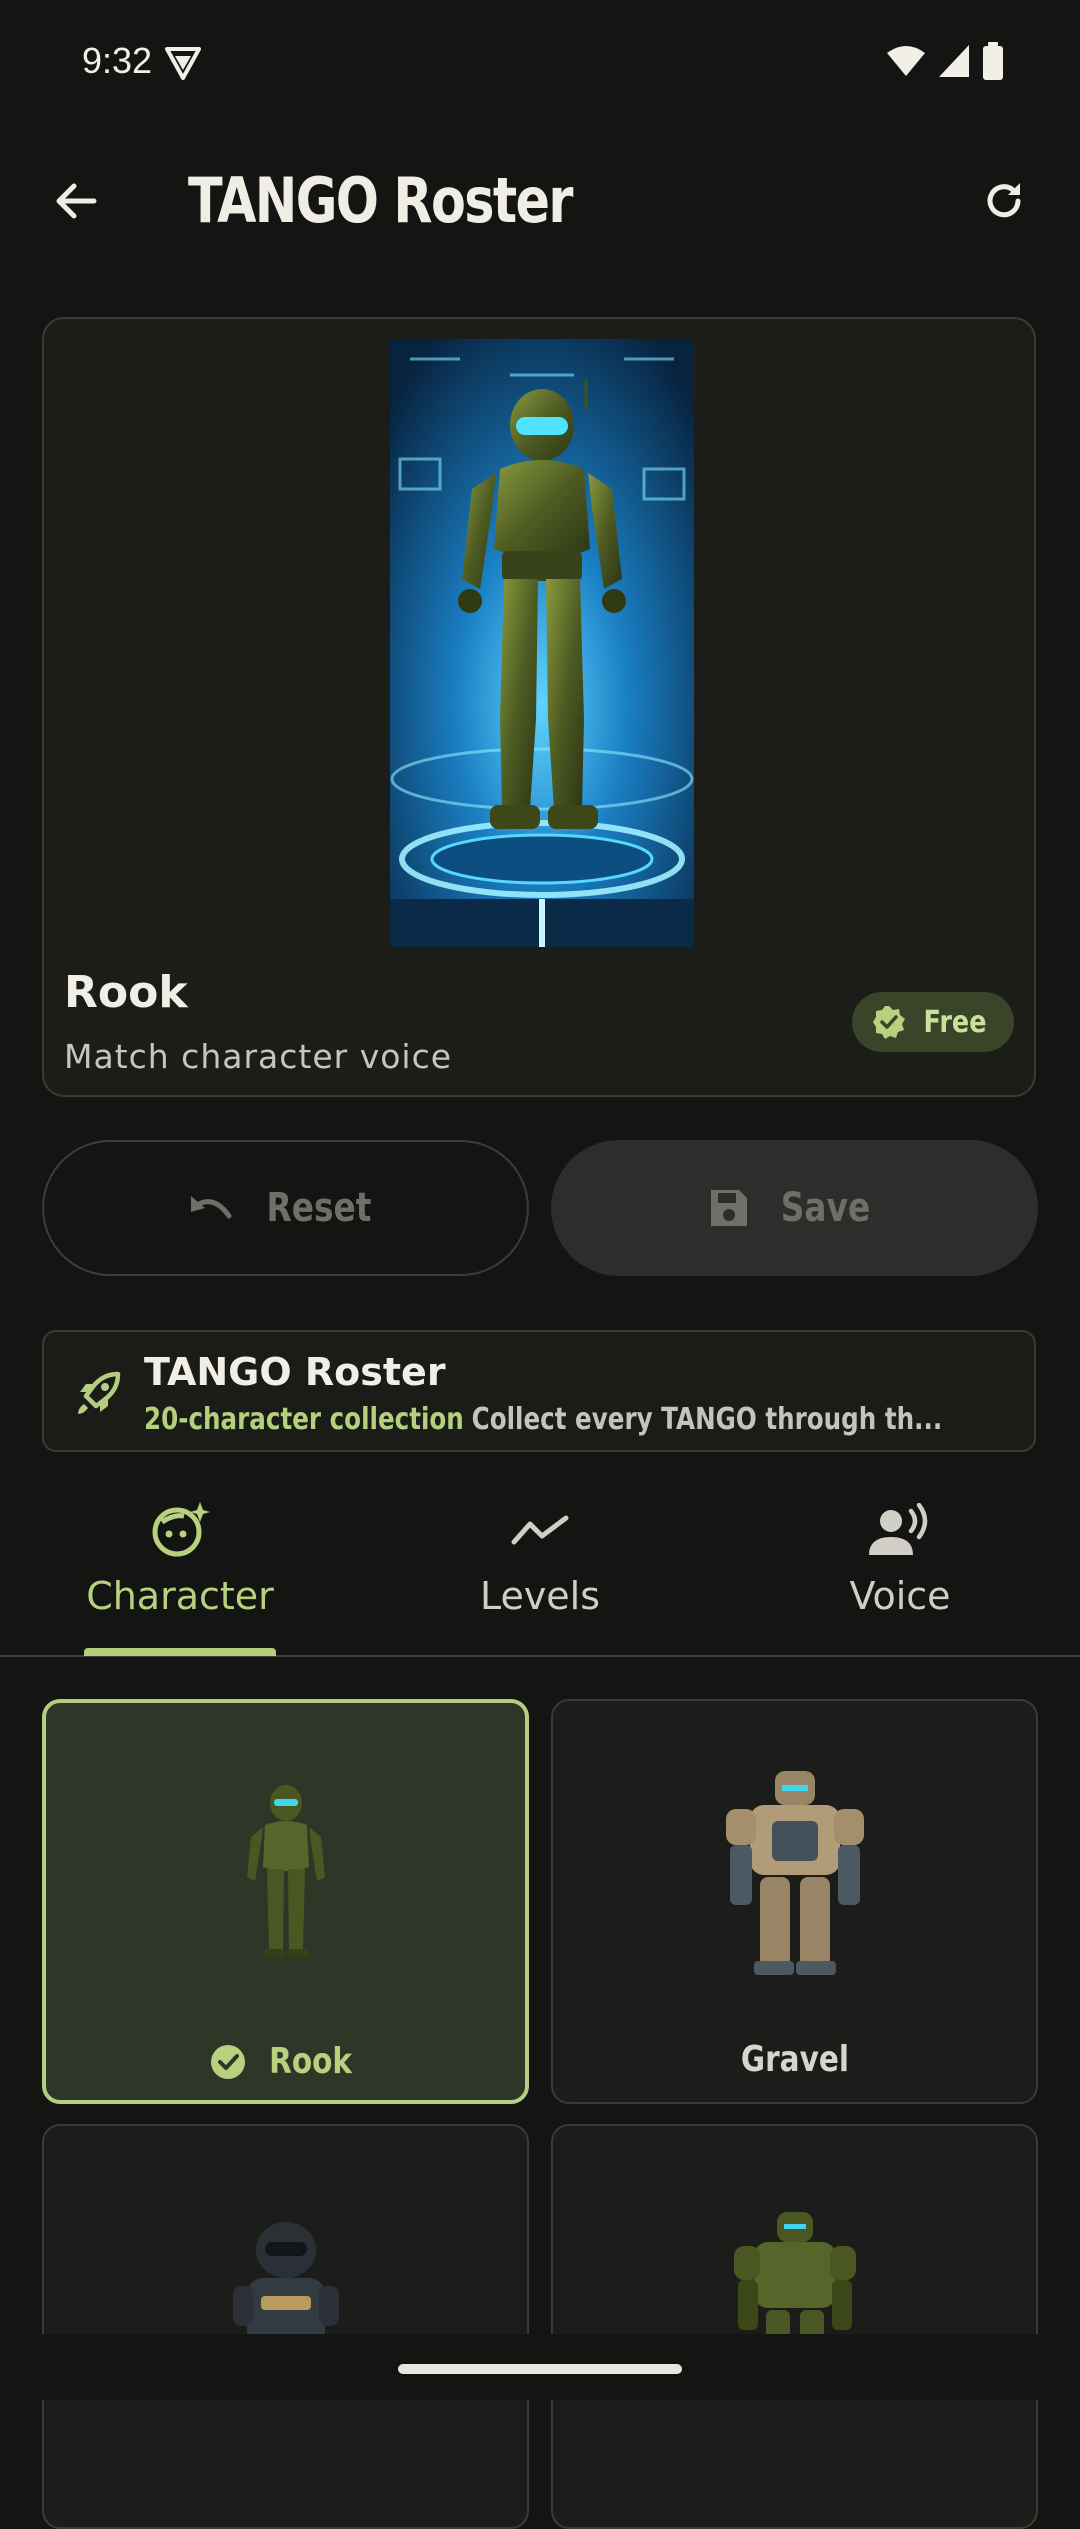  Describe the element at coordinates (380, 200) in the screenshot. I see `page-title: TANGO Roster` at that location.